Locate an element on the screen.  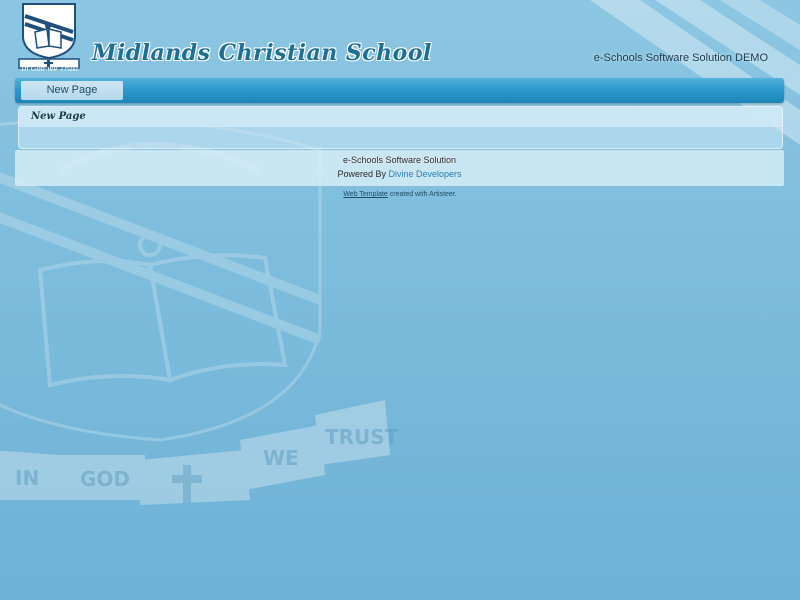
nav-bar: New Page is located at coordinates (399, 90).